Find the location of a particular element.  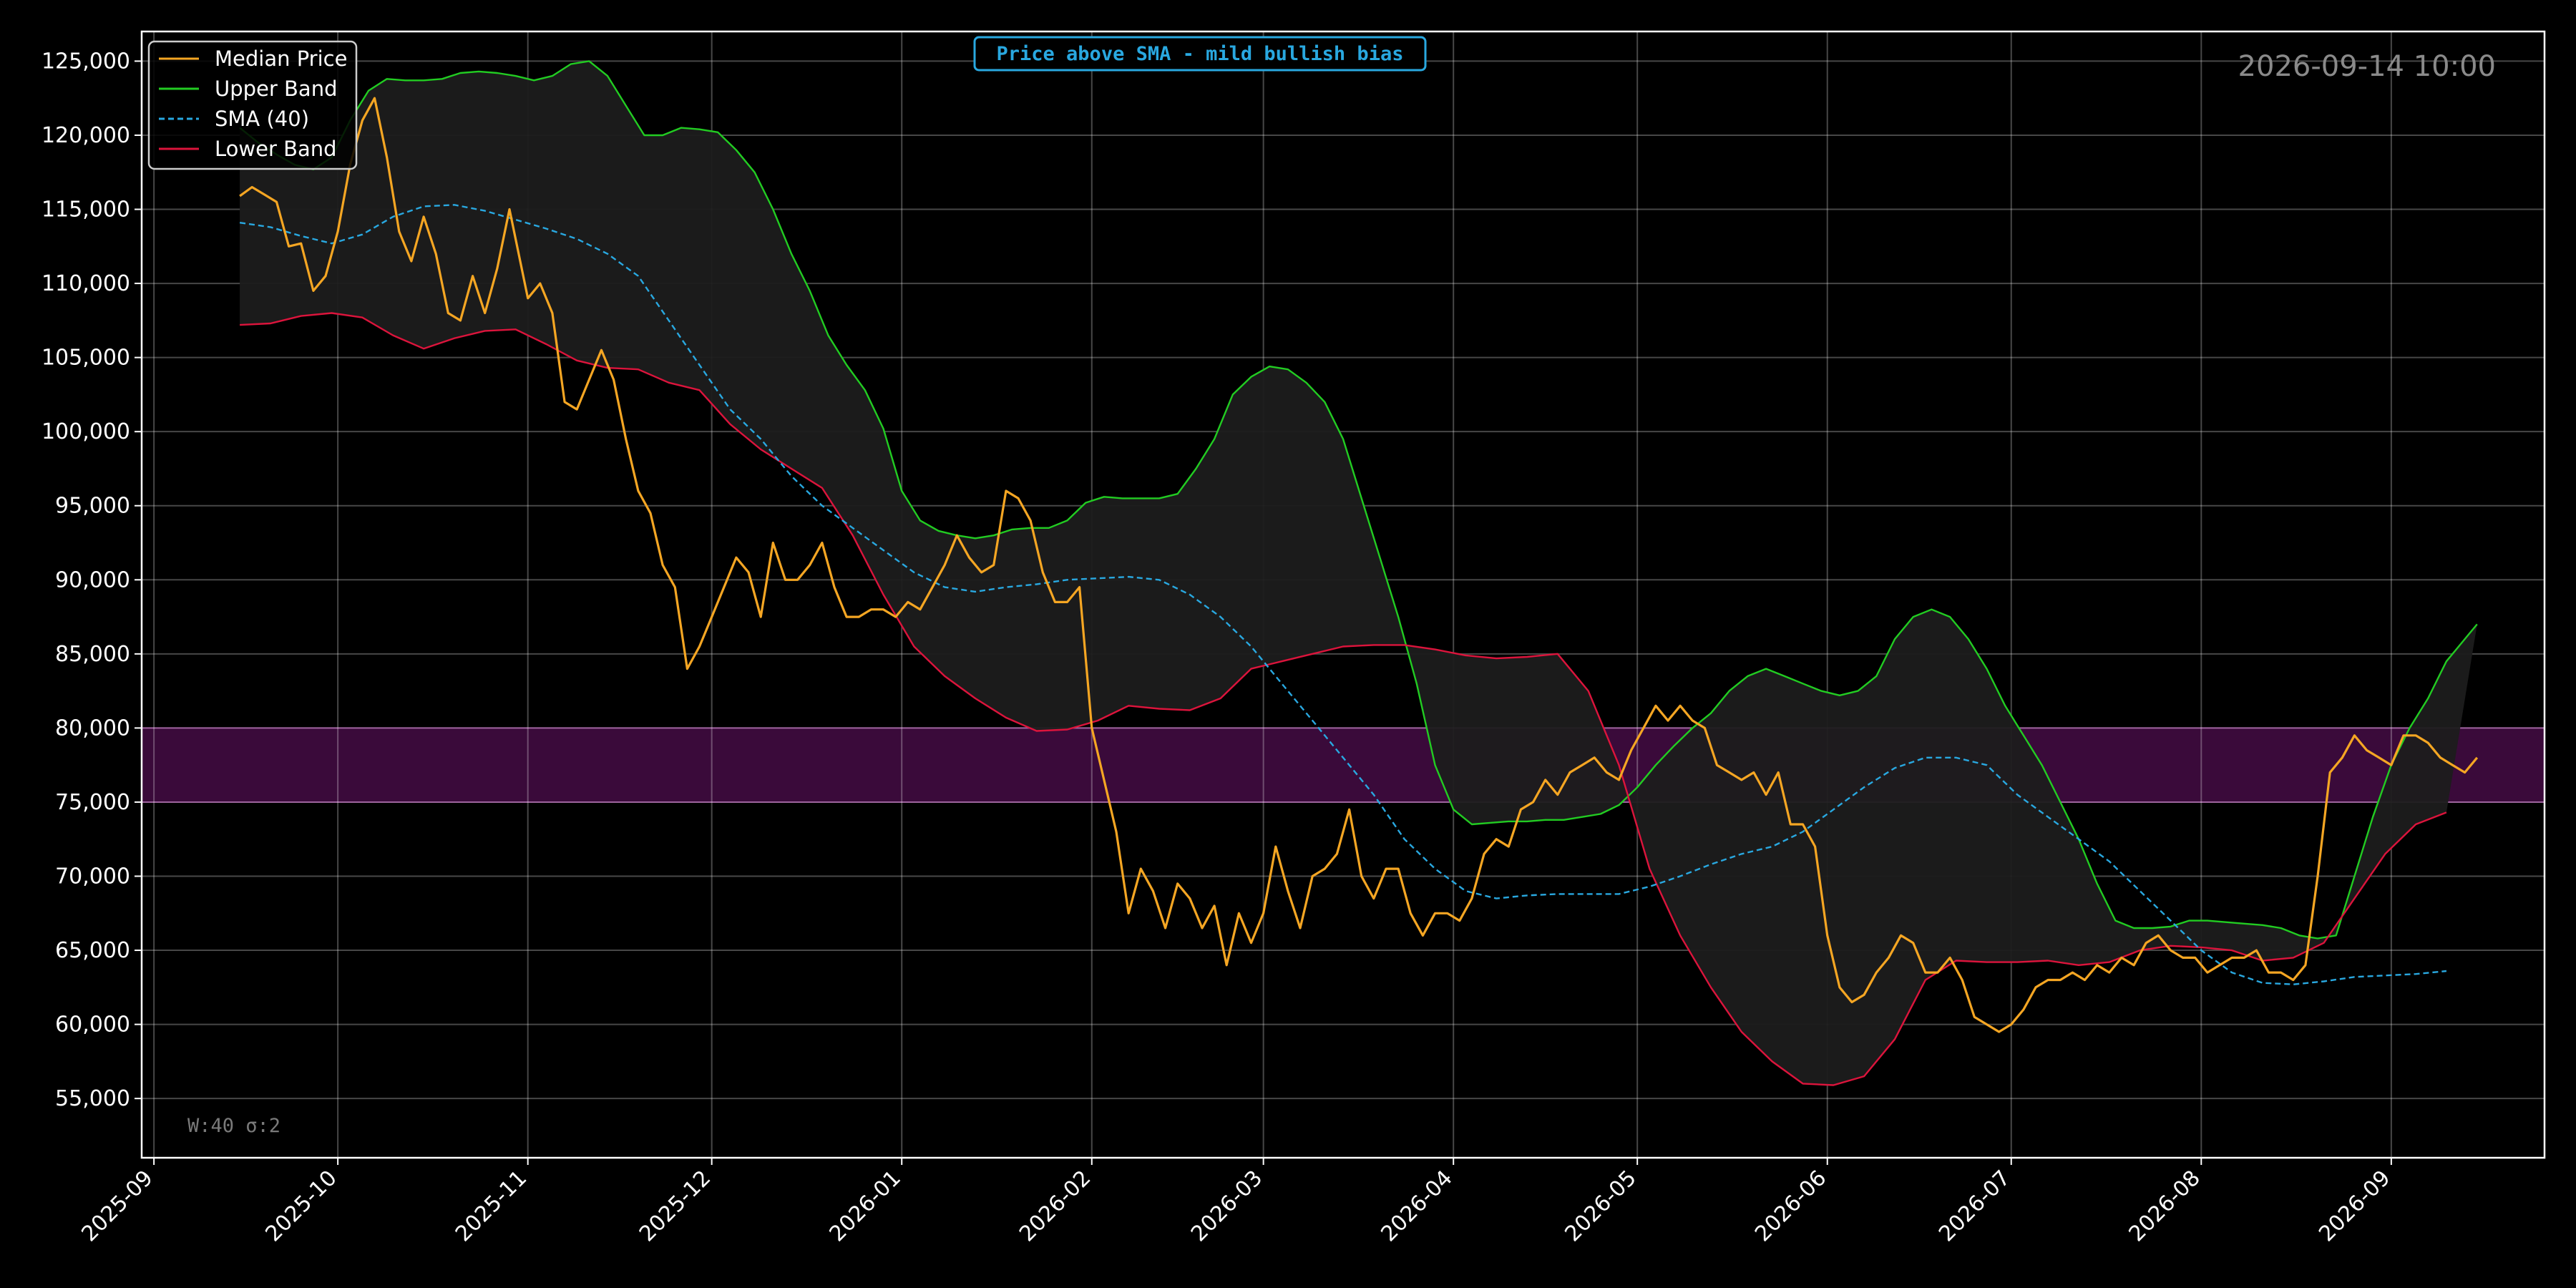

legend-label: Median Price is located at coordinates (281, 59).